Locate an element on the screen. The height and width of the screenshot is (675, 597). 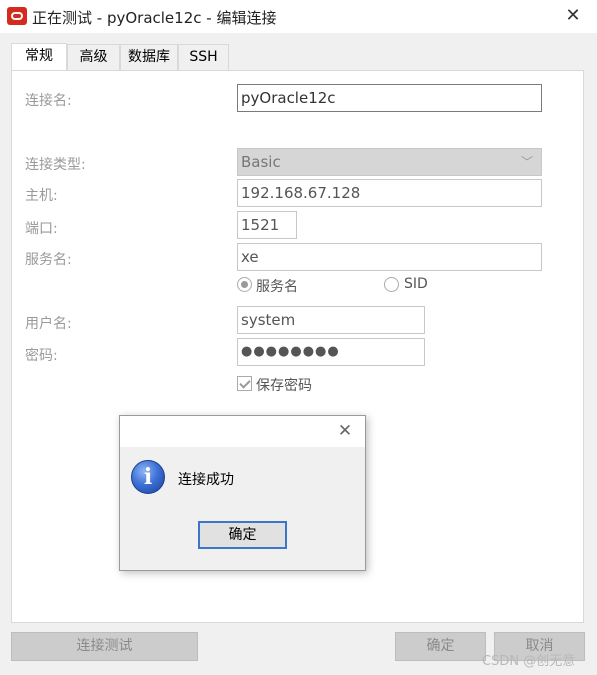
conn-type-label: 连接类型: is located at coordinates (55, 165).